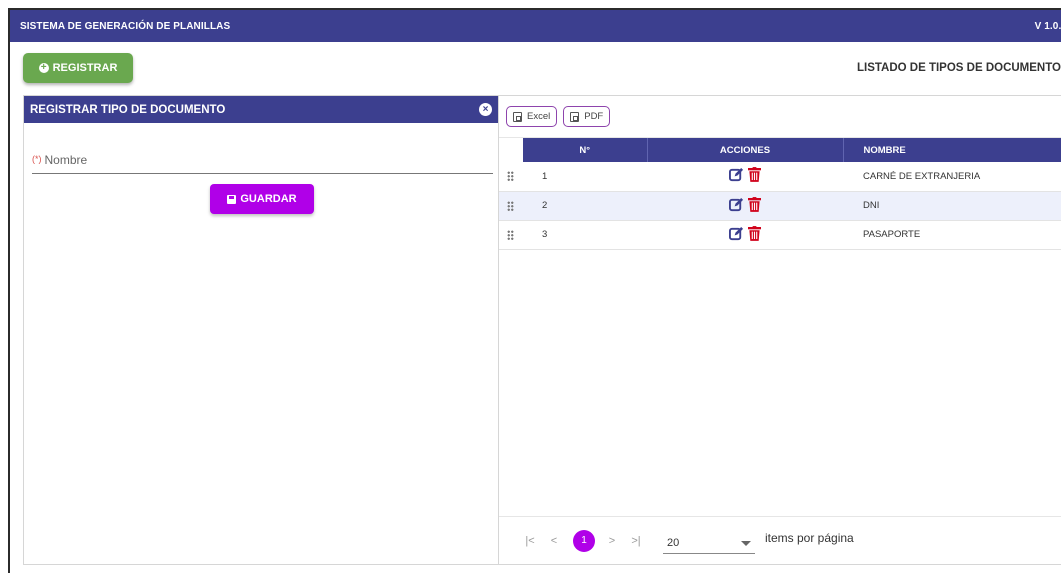 The image size is (1061, 573). I want to click on excel-button: Excel, so click(532, 116).